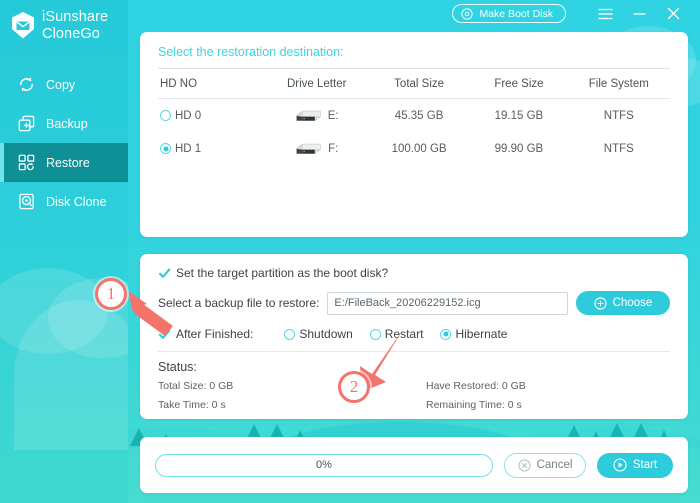 This screenshot has height=503, width=700. Describe the element at coordinates (467, 13) in the screenshot. I see `disc-icon` at that location.